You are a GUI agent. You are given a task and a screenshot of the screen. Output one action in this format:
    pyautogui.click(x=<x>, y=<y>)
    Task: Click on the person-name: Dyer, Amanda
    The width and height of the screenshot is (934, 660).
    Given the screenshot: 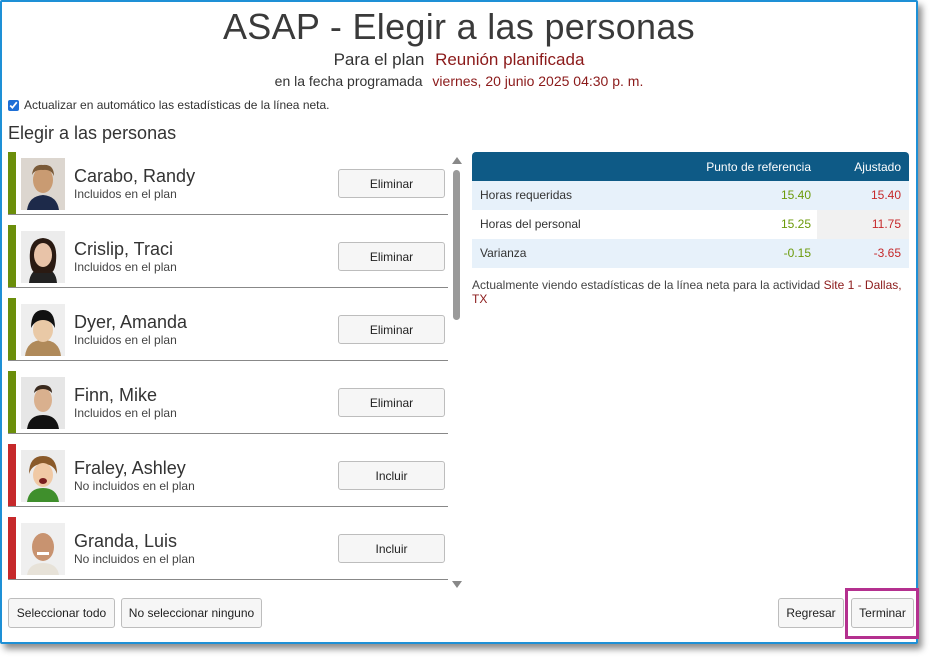 What is the action you would take?
    pyautogui.click(x=131, y=322)
    